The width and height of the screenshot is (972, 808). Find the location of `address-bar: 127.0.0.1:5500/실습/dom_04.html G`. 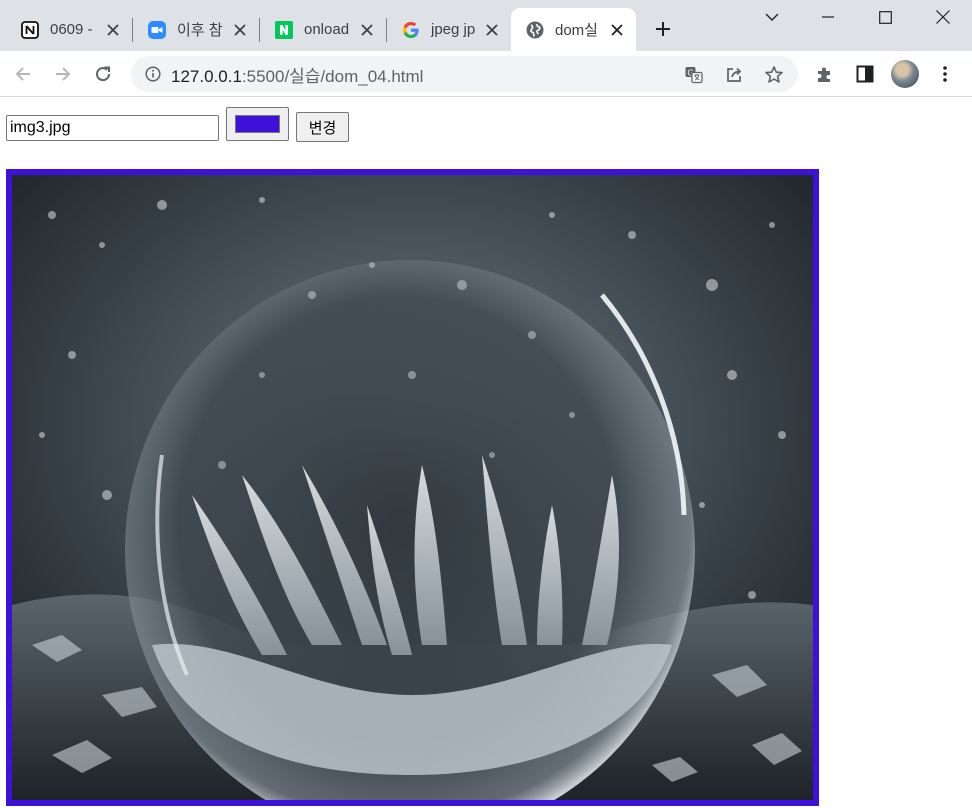

address-bar: 127.0.0.1:5500/실습/dom_04.html G is located at coordinates (464, 74).